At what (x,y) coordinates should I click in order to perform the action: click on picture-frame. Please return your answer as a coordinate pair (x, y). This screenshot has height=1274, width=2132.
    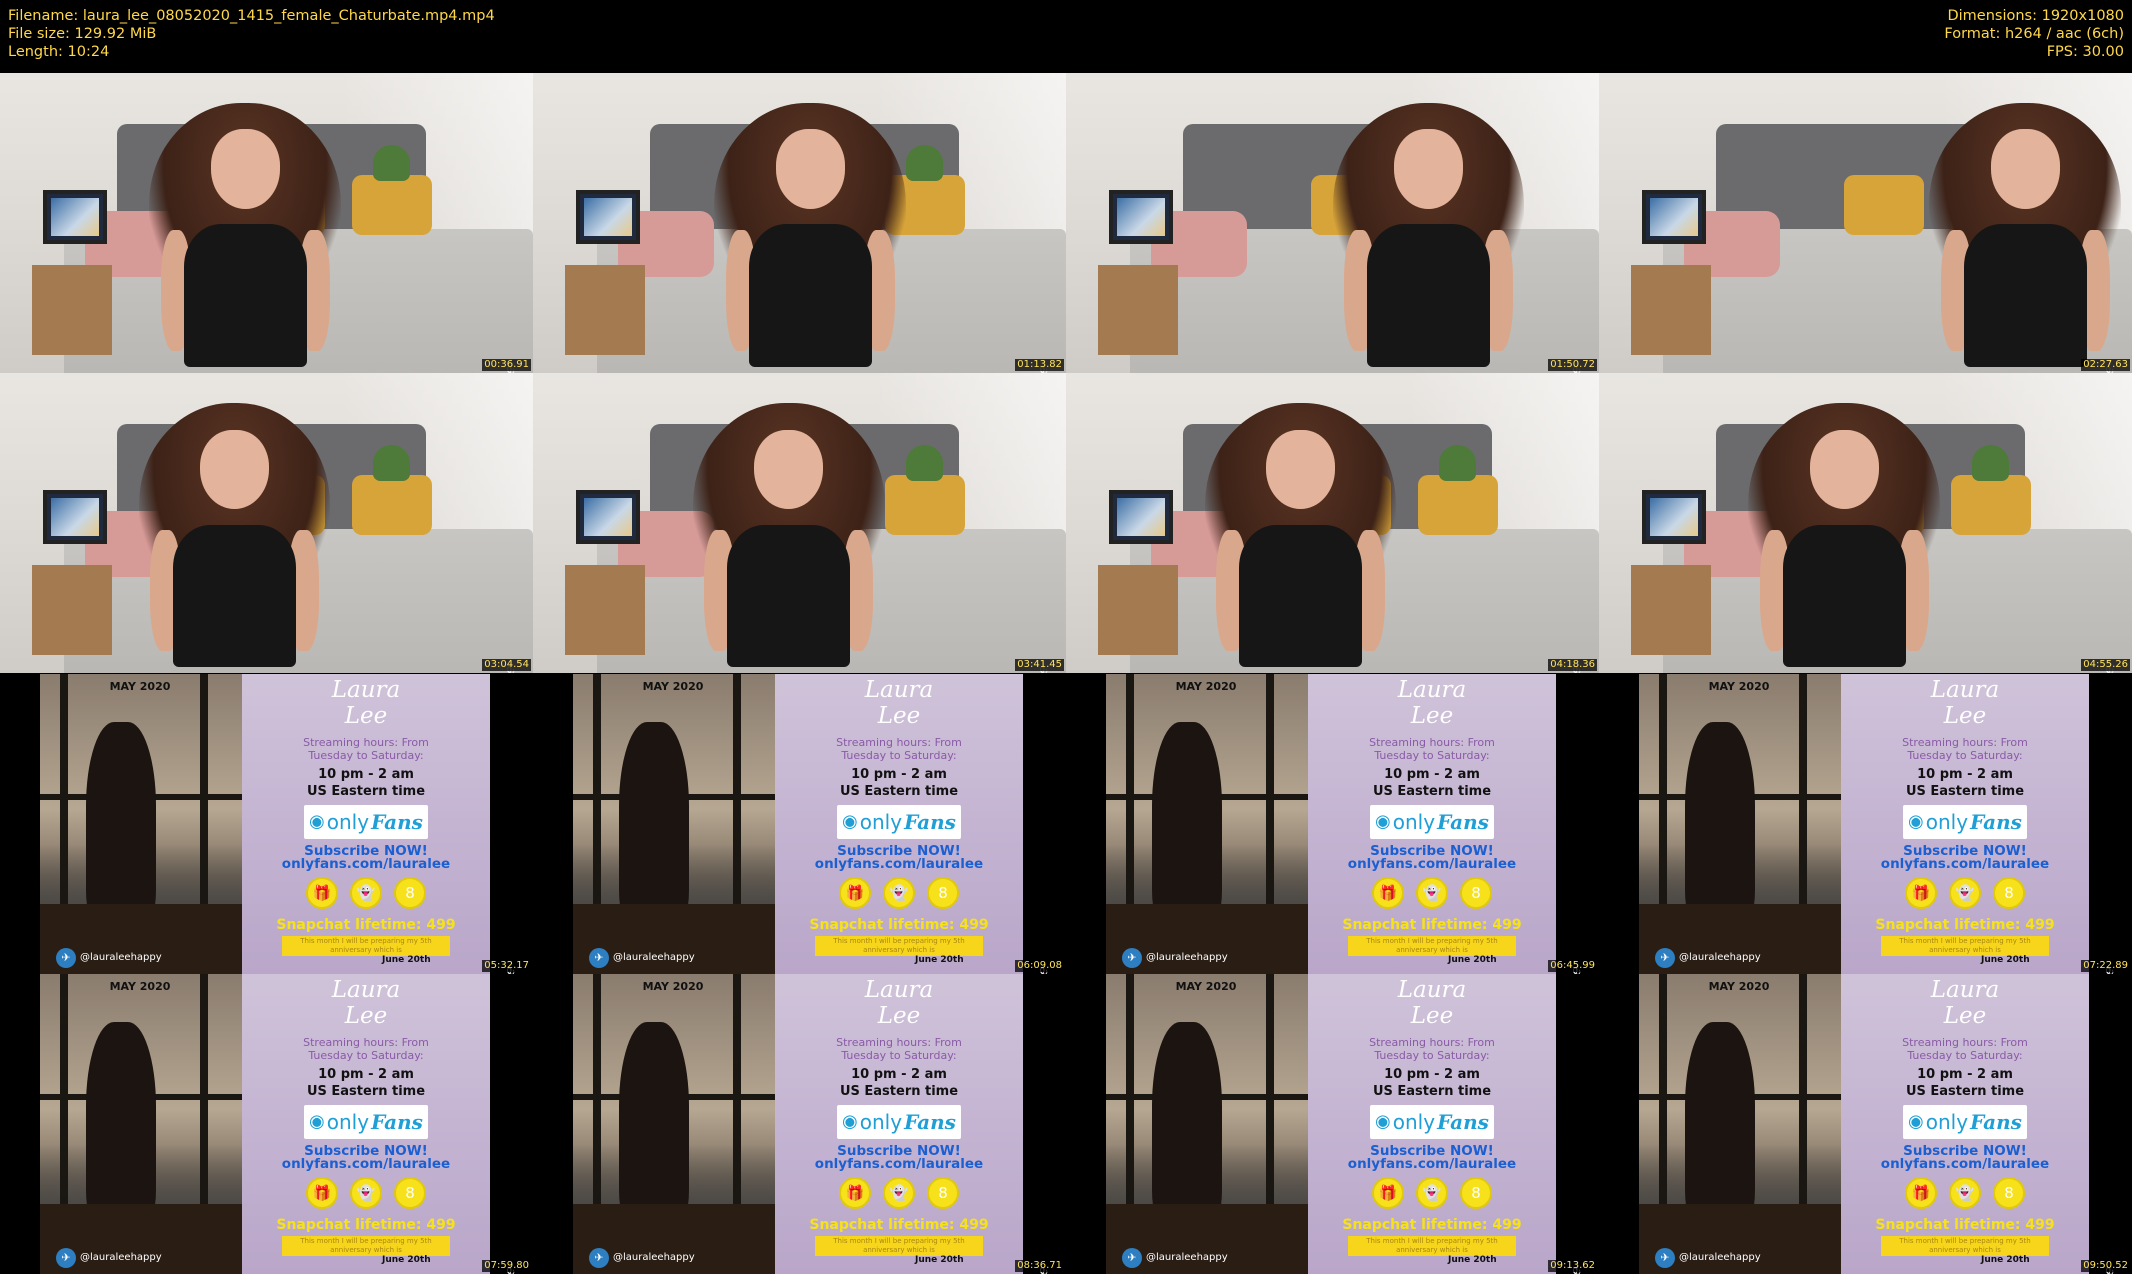
    Looking at the image, I should click on (1140, 517).